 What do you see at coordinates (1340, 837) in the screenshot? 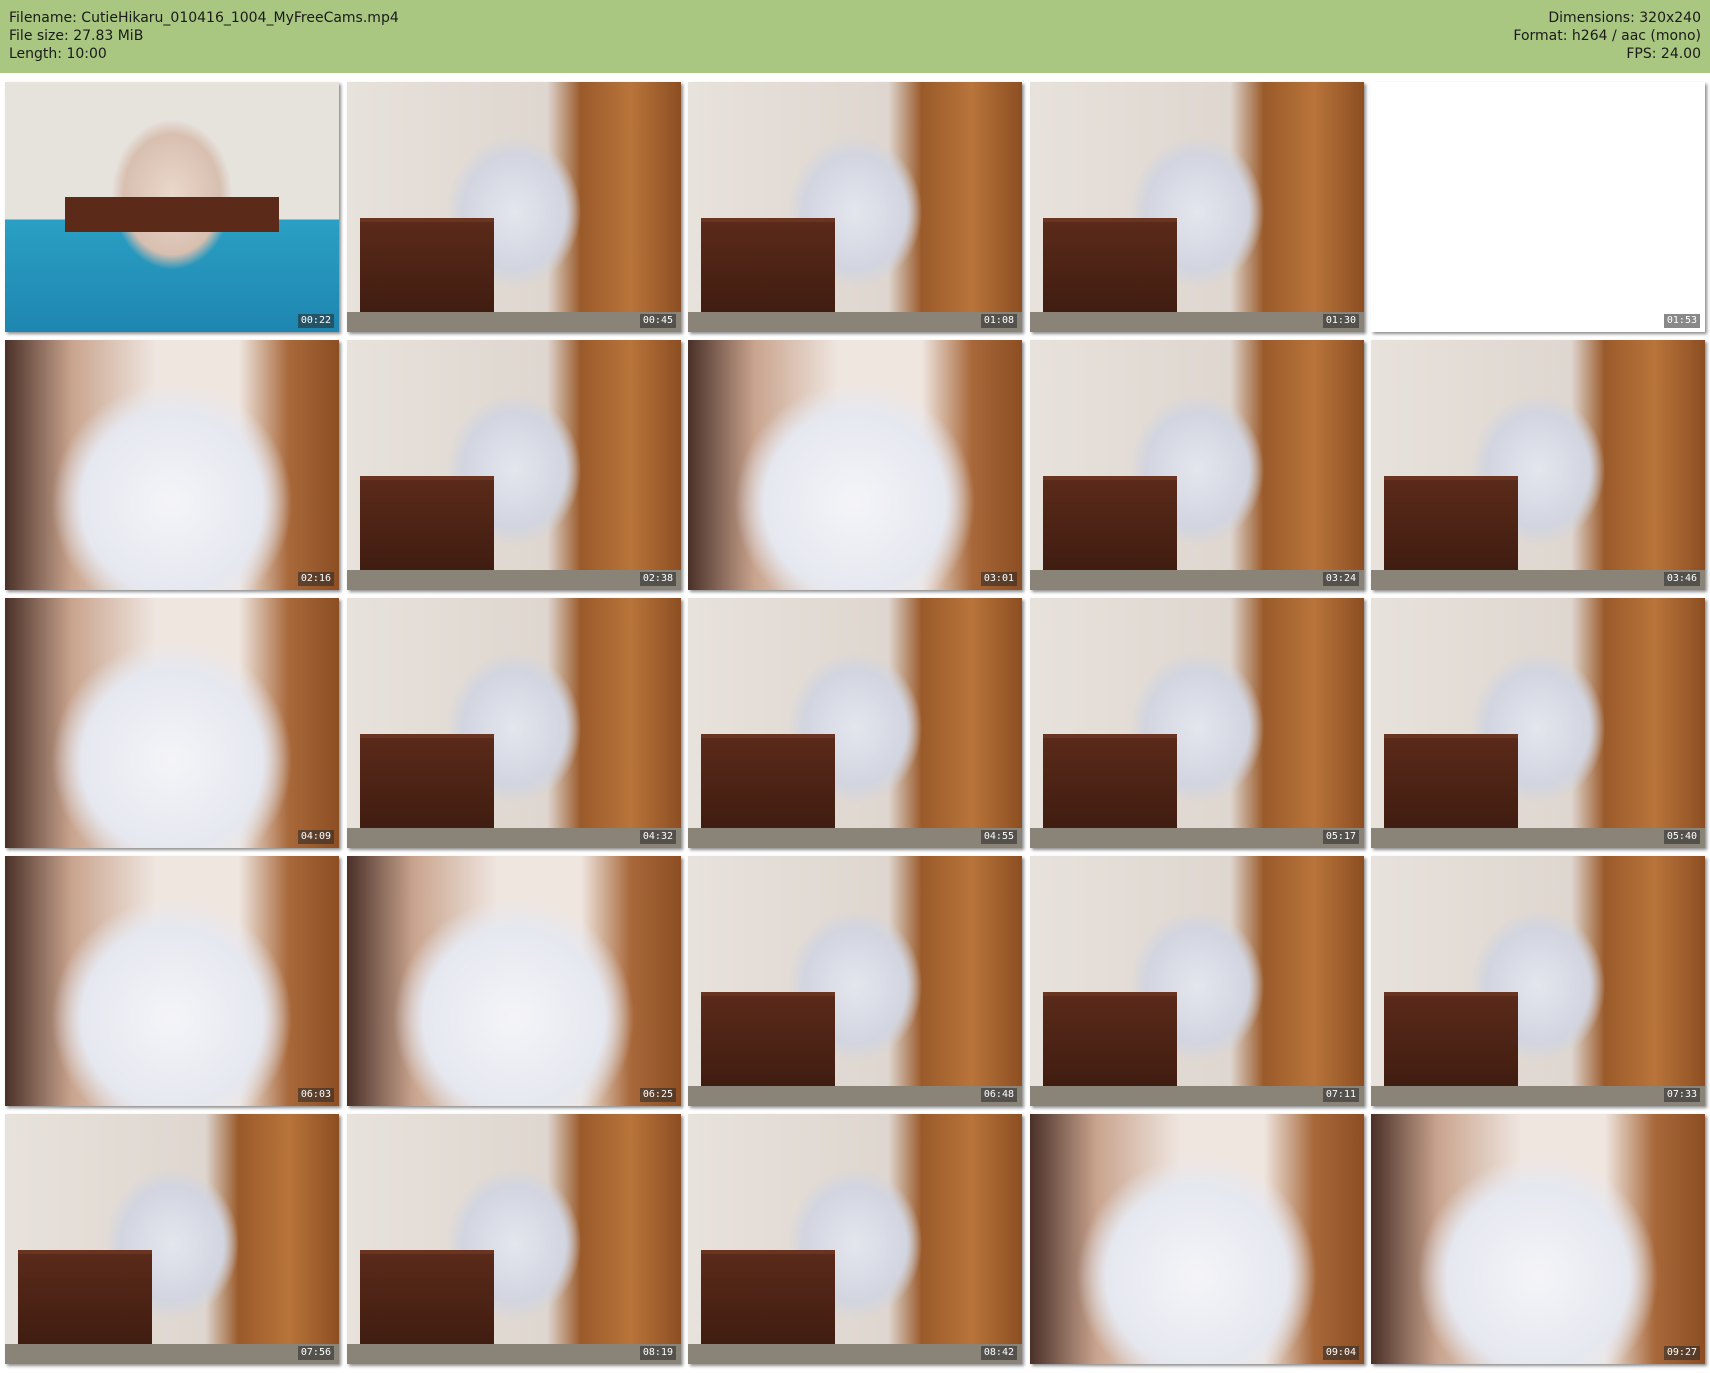
I see `thumbnail-timestamp: 05:17` at bounding box center [1340, 837].